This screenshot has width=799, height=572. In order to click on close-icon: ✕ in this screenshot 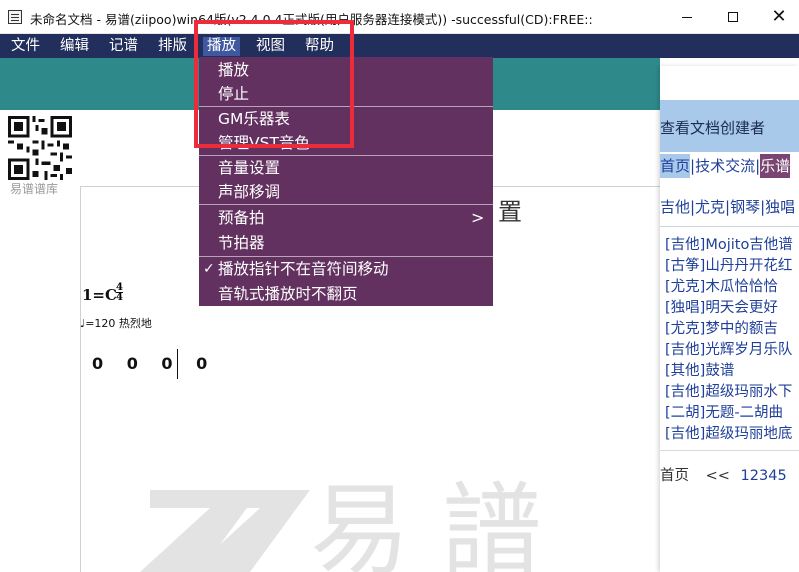, I will do `click(779, 16)`.